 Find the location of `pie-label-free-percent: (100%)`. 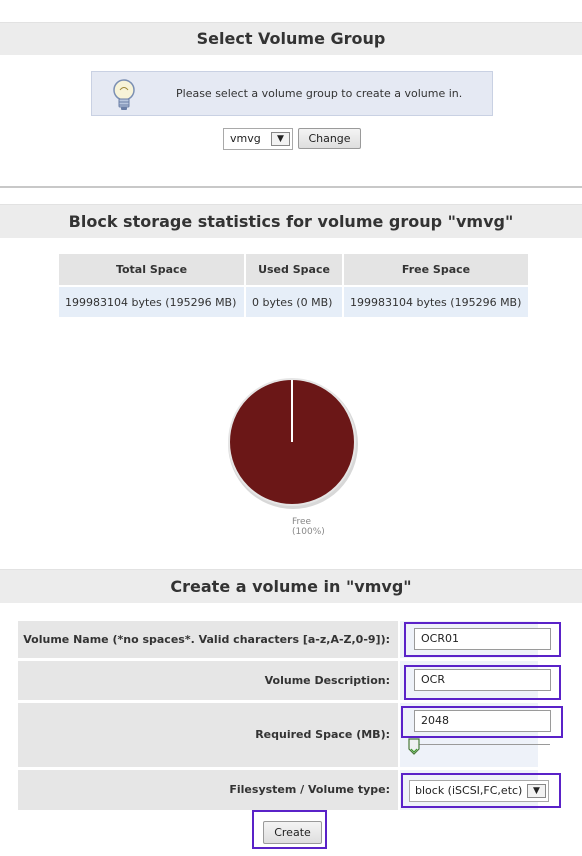

pie-label-free-percent: (100%) is located at coordinates (308, 532).